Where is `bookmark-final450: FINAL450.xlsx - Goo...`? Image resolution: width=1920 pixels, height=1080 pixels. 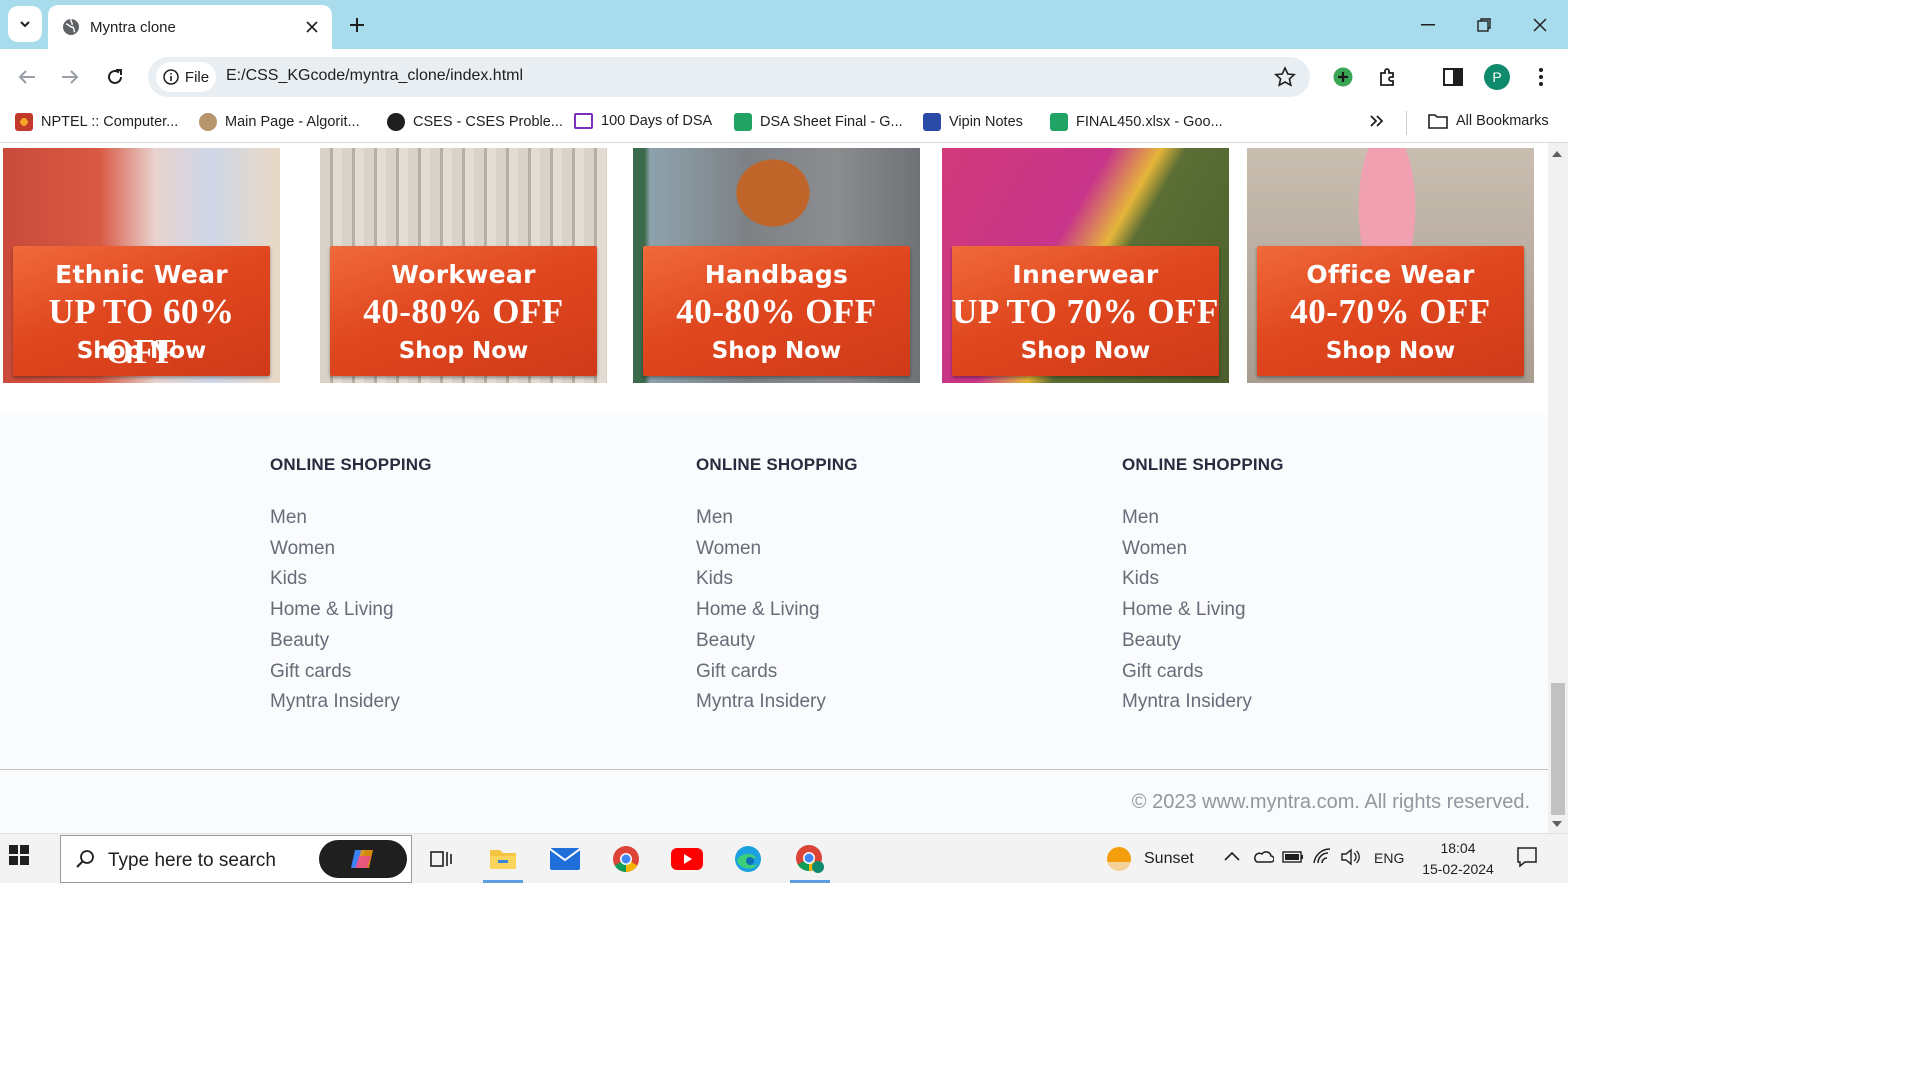
bookmark-final450: FINAL450.xlsx - Goo... is located at coordinates (1136, 122).